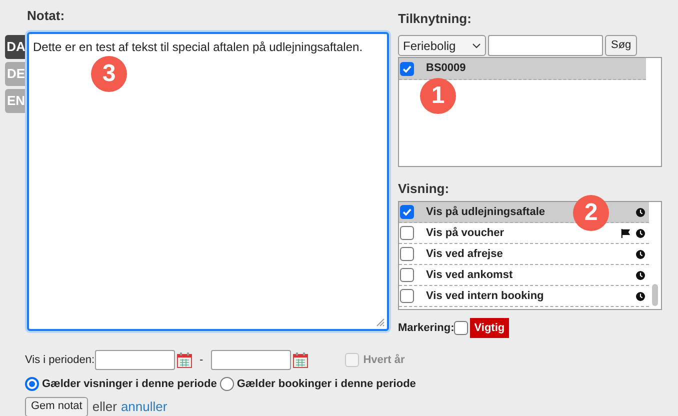 Image resolution: width=678 pixels, height=416 pixels. Describe the element at coordinates (655, 295) in the screenshot. I see `scrollbar-thumb` at that location.